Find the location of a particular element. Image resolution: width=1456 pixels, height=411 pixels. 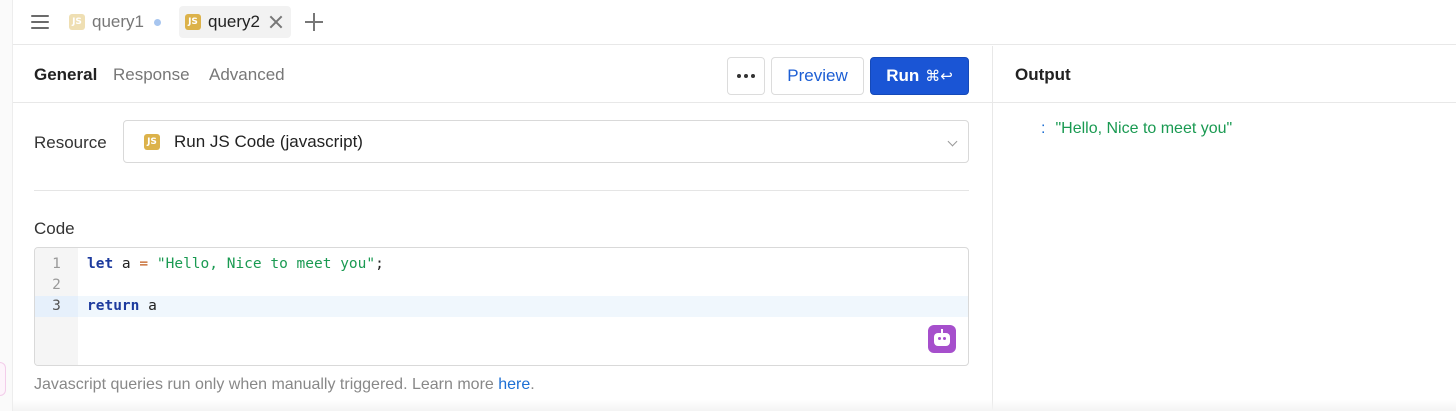

bottom-fade is located at coordinates (734, 405).